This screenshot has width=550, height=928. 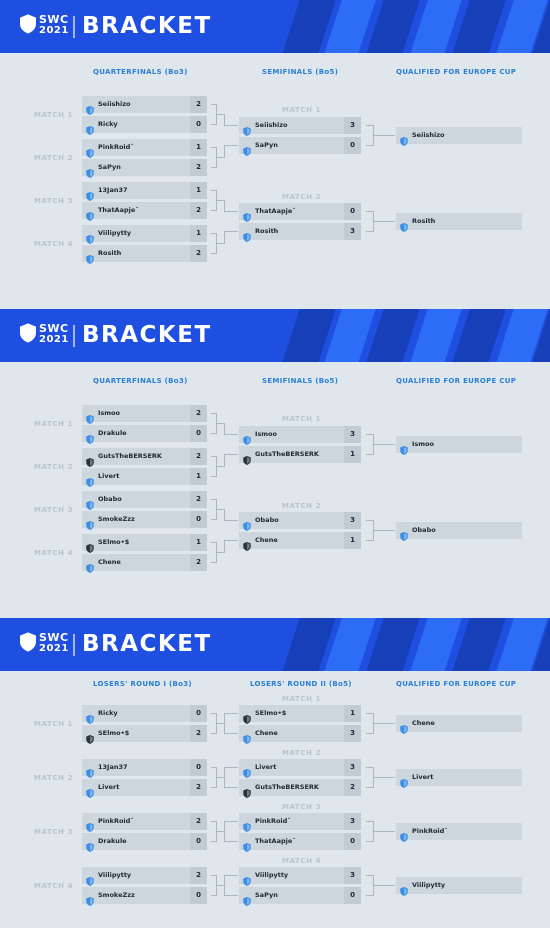 What do you see at coordinates (144, 520) in the screenshot?
I see `round1-player-row: SmokeZzz 0` at bounding box center [144, 520].